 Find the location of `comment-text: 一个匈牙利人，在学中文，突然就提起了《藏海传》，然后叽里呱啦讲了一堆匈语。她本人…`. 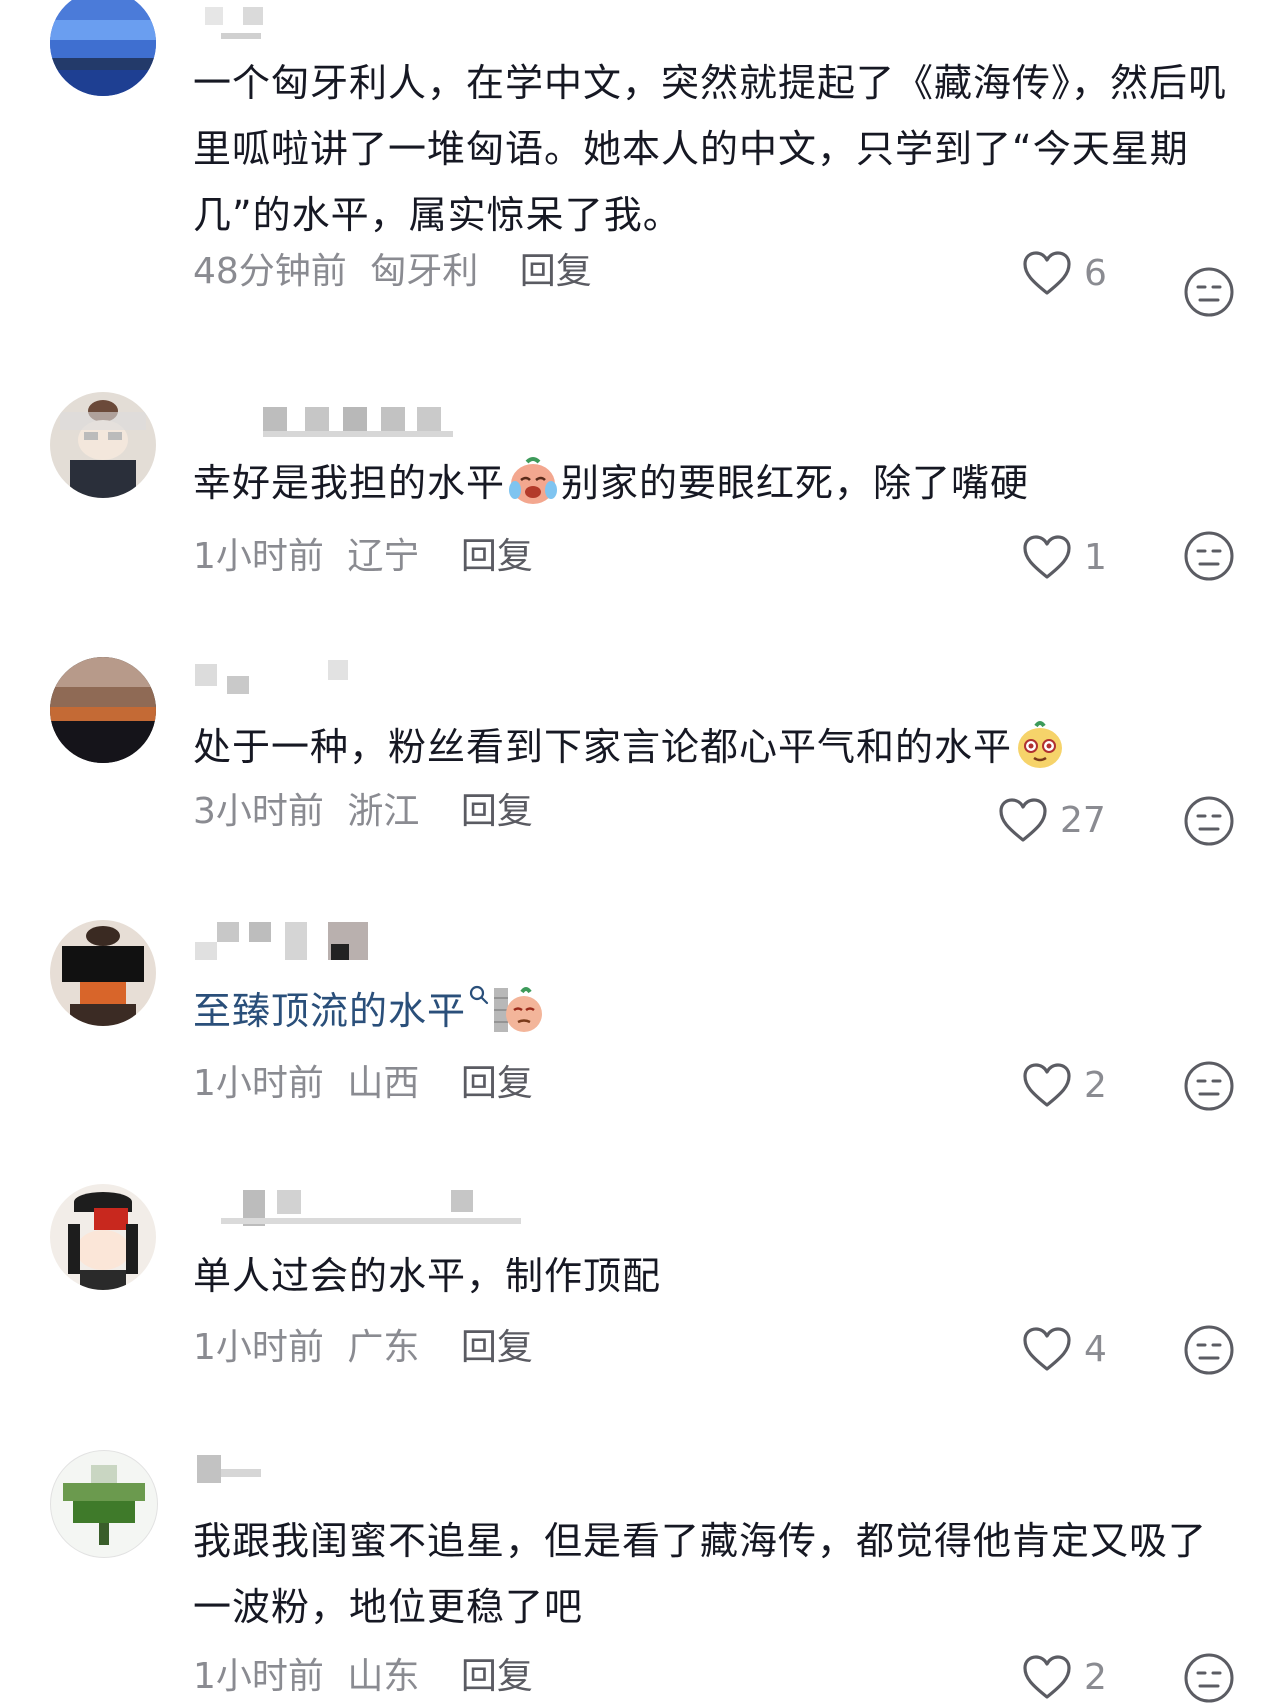

comment-text: 一个匈牙利人，在学中文，突然就提起了《藏海传》，然后叽里呱啦讲了一堆匈语。她本人… is located at coordinates (710, 149).